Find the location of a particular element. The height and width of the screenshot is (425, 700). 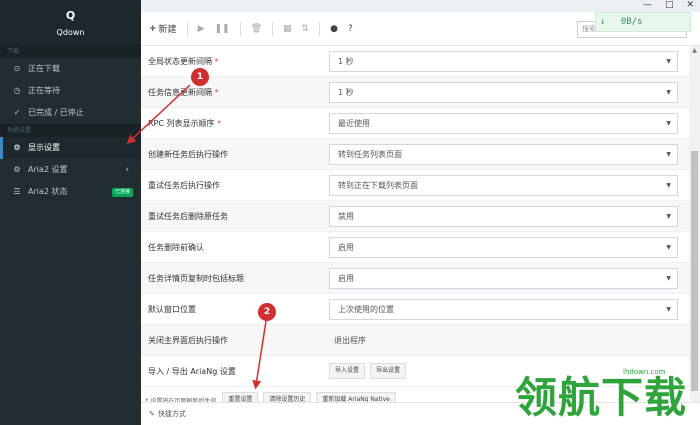

check-circle-icon: ✓ is located at coordinates (17, 112).